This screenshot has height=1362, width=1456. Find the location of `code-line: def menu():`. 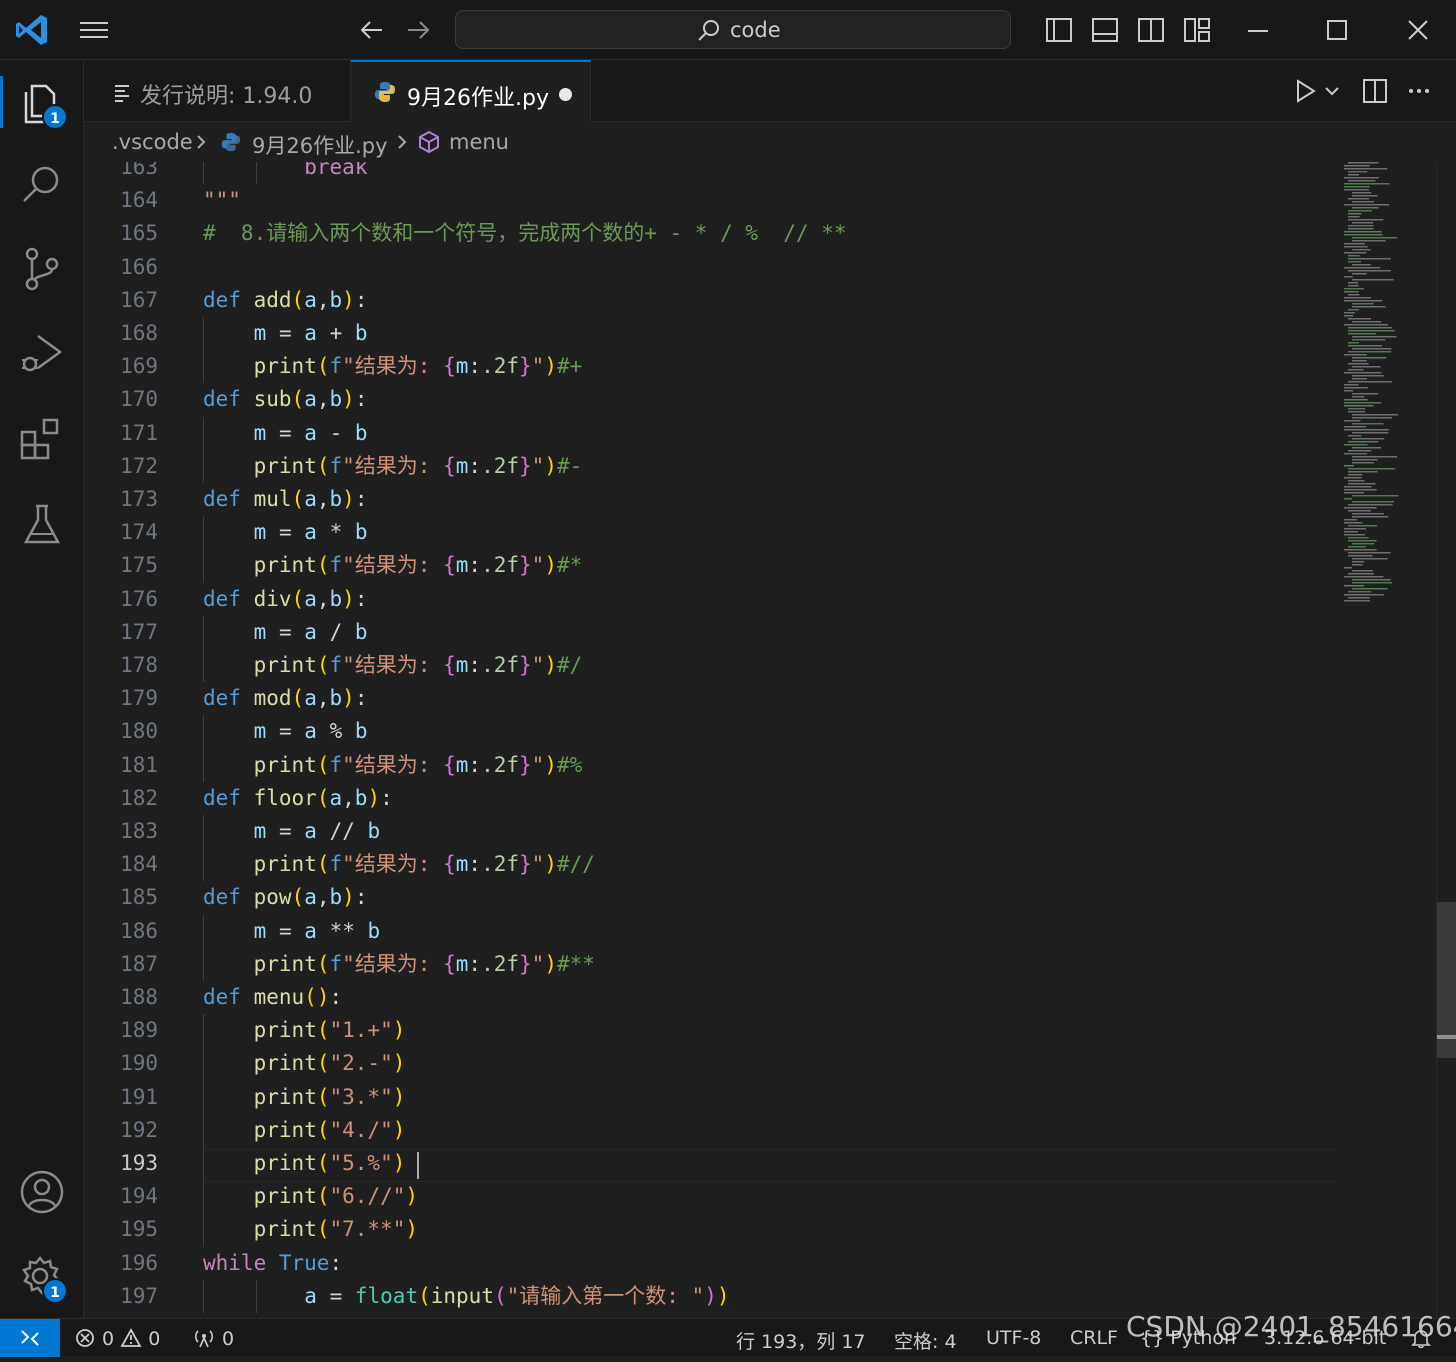

code-line: def menu(): is located at coordinates (272, 997).